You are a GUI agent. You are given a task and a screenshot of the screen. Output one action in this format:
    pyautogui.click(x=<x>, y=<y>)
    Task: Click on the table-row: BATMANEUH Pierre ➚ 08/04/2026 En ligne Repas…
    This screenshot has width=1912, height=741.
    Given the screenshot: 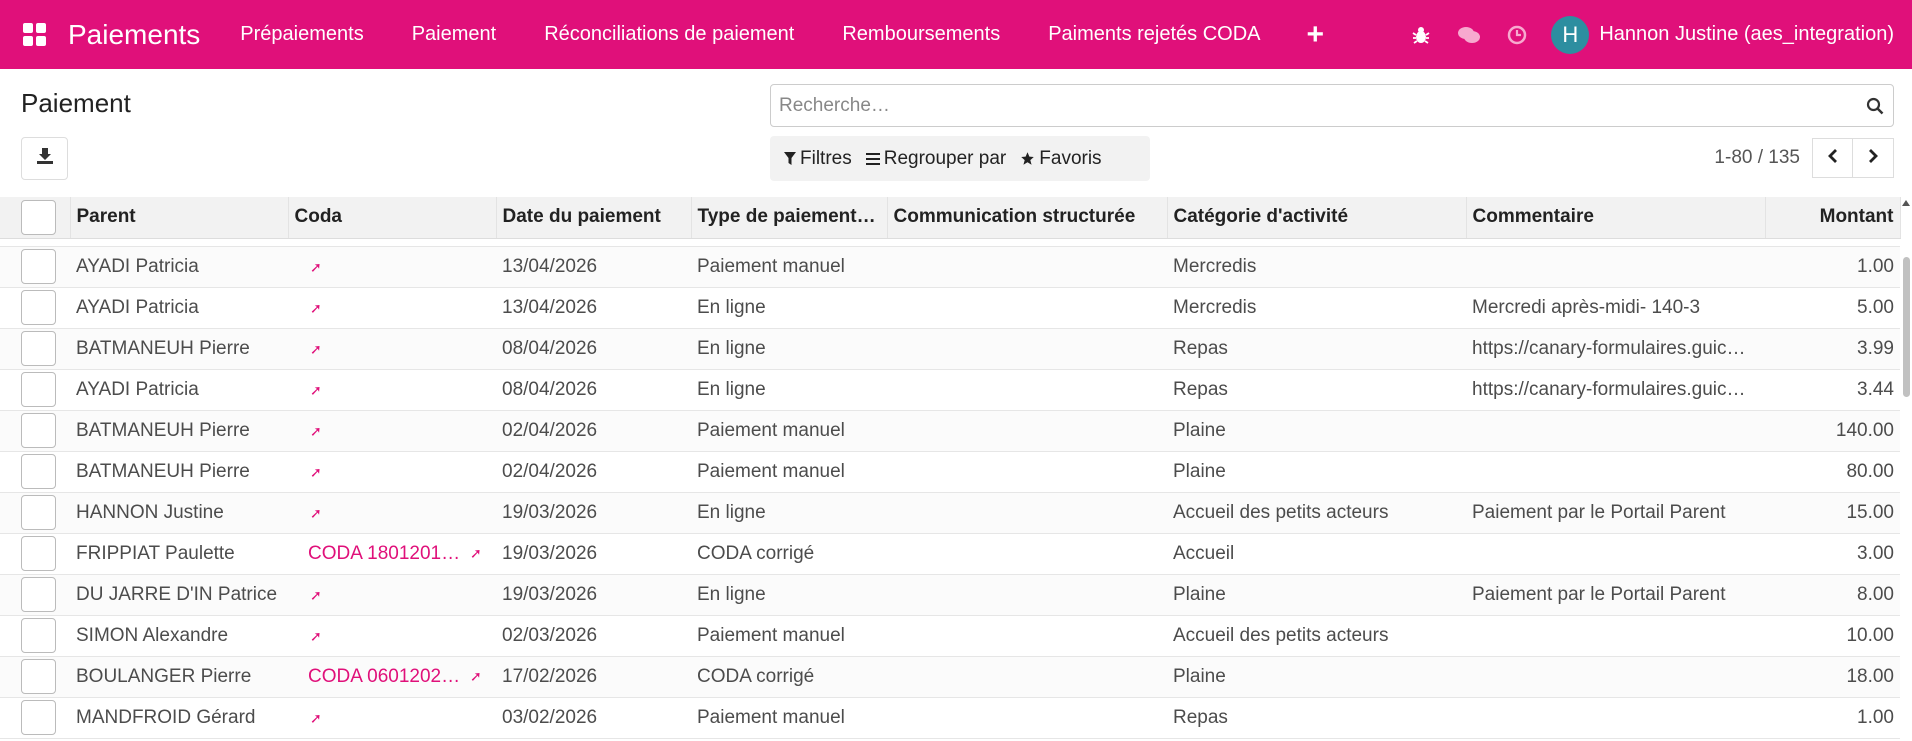 What is the action you would take?
    pyautogui.click(x=950, y=349)
    